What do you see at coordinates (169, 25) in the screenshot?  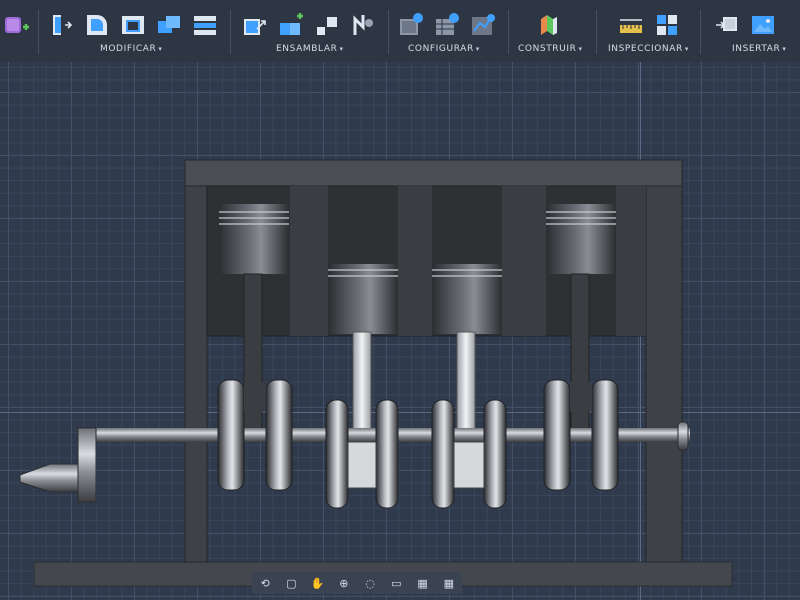 I see `combine-icon` at bounding box center [169, 25].